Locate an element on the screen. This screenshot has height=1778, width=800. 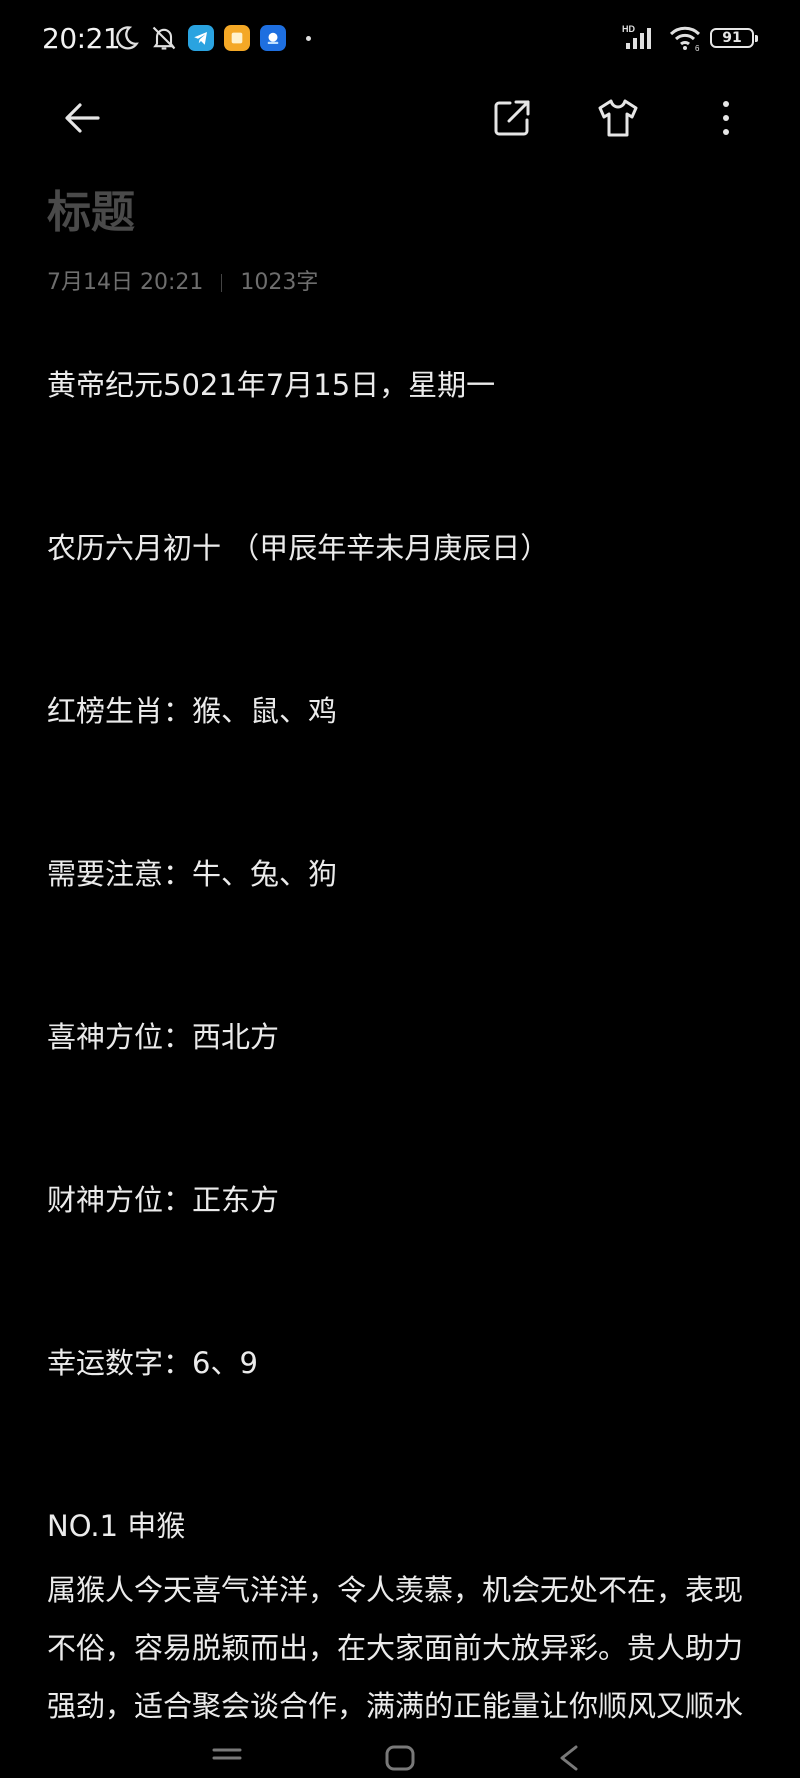
arrow-left-icon is located at coordinates (82, 118).